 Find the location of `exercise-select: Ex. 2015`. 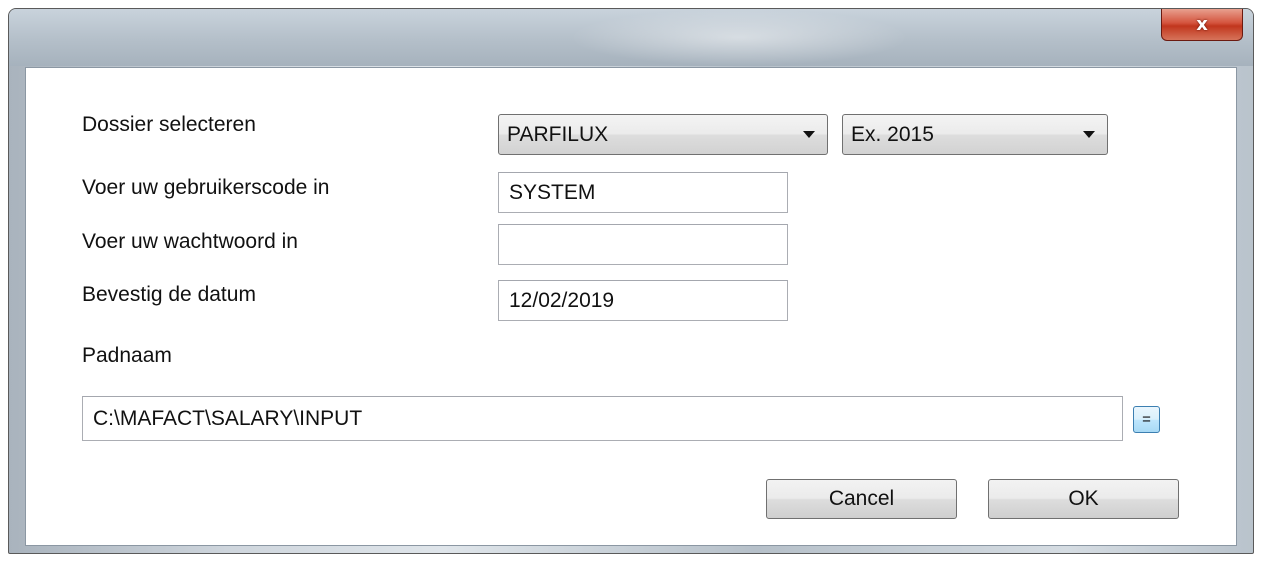

exercise-select: Ex. 2015 is located at coordinates (975, 134).